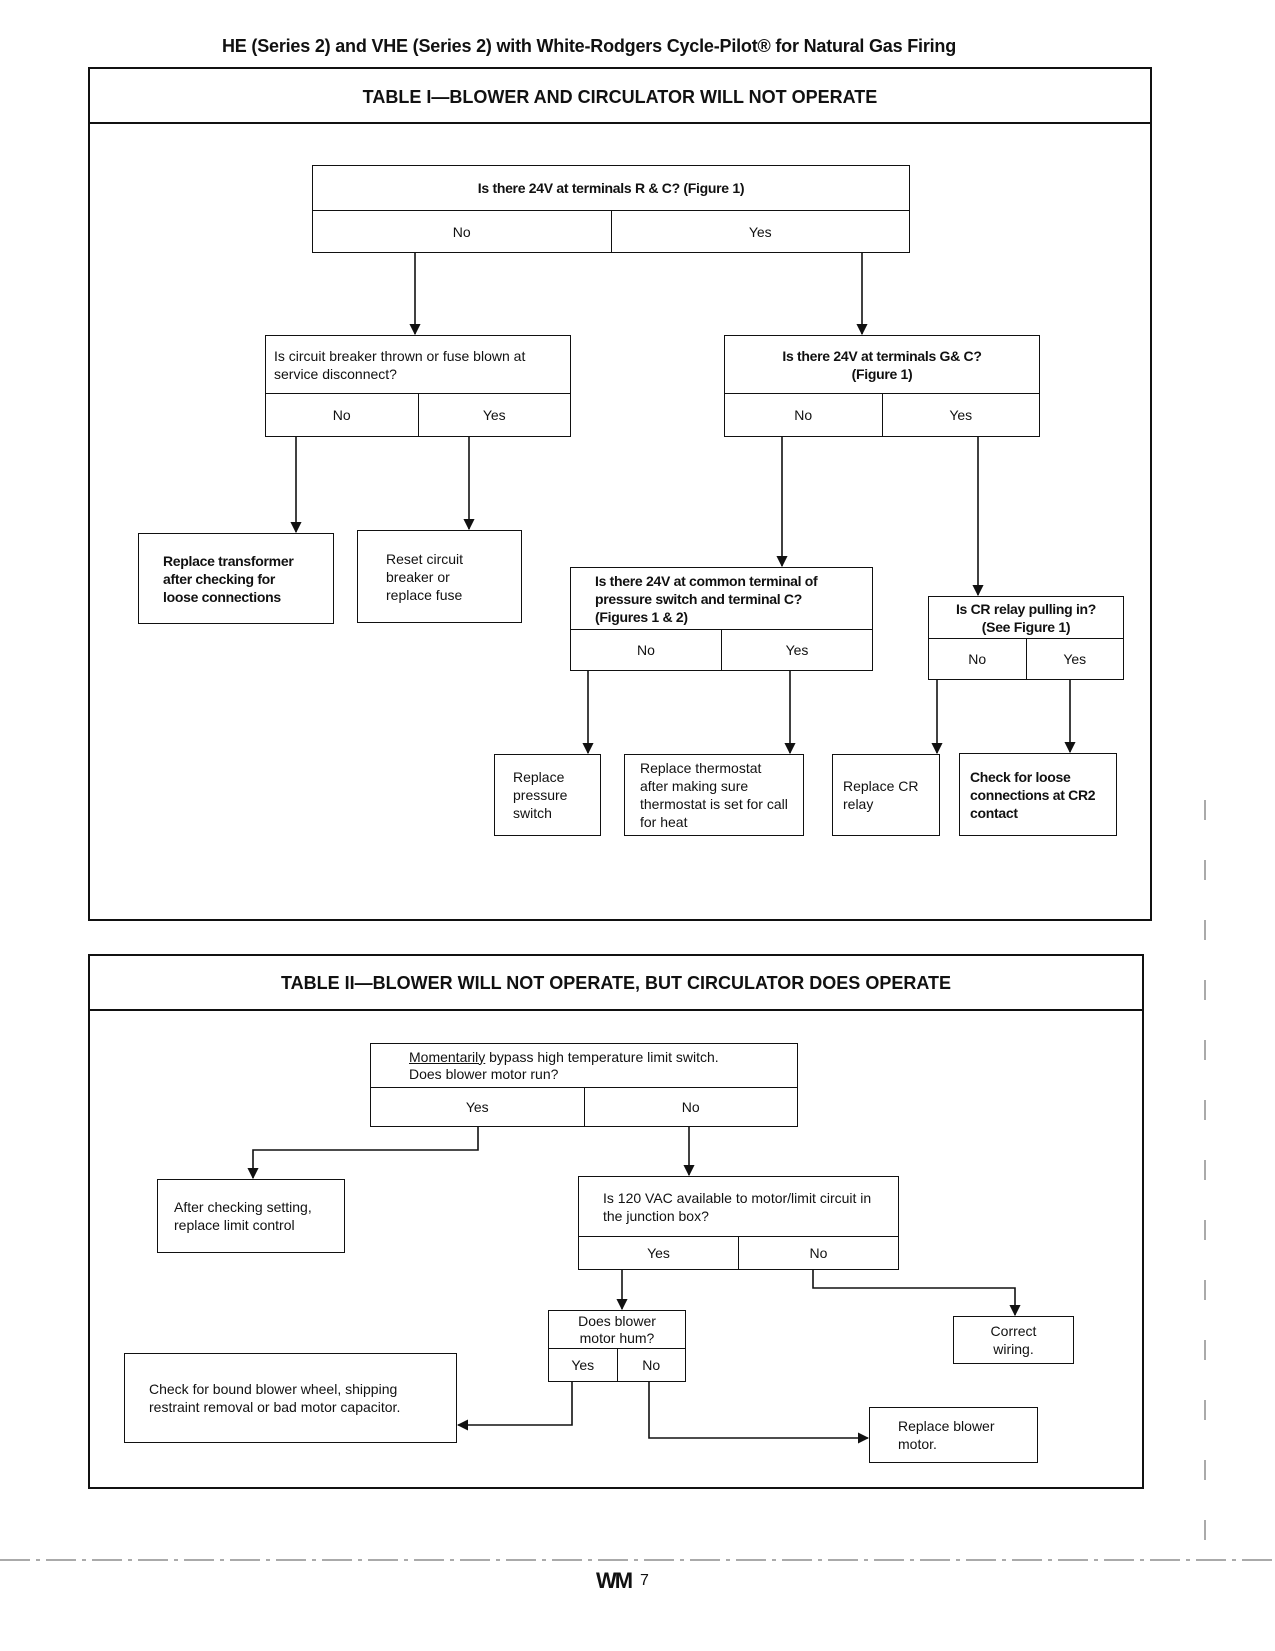 Image resolution: width=1275 pixels, height=1651 pixels. Describe the element at coordinates (916, 1293) in the screenshot. I see `arrow-120-no` at that location.